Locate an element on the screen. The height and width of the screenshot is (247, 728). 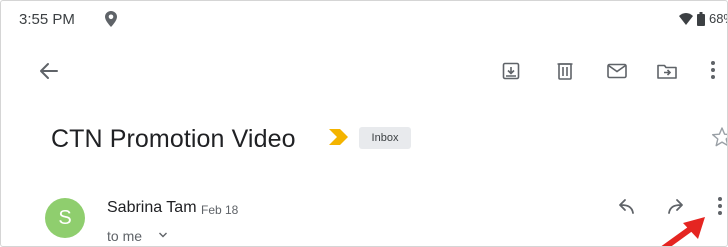
sender-name: Sabrina Tam is located at coordinates (152, 207).